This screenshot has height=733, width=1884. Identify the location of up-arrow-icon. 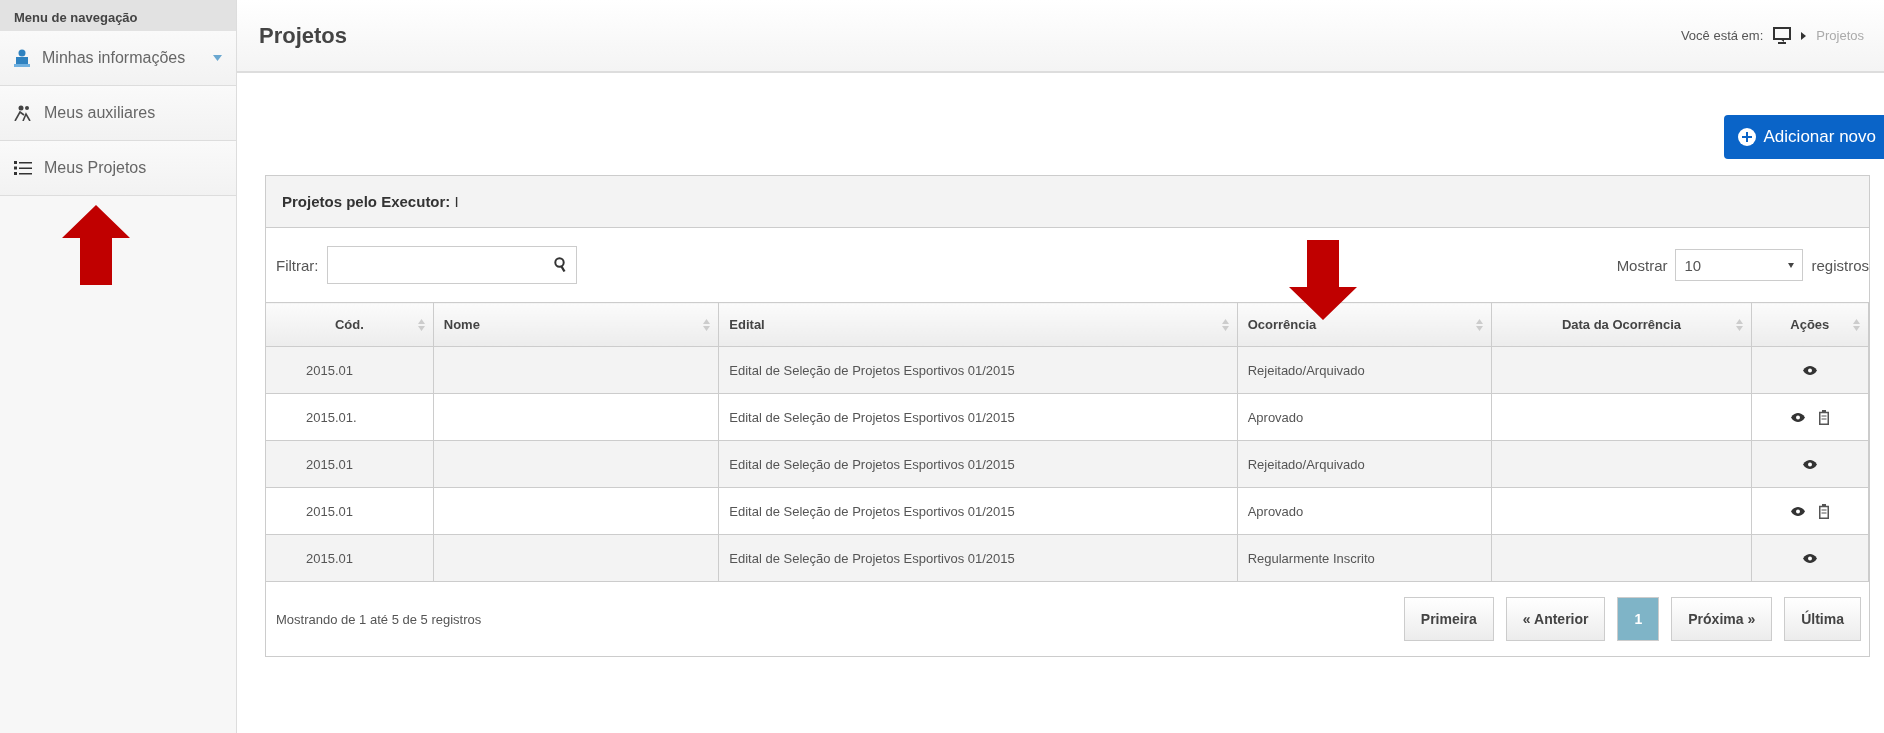
(96, 245).